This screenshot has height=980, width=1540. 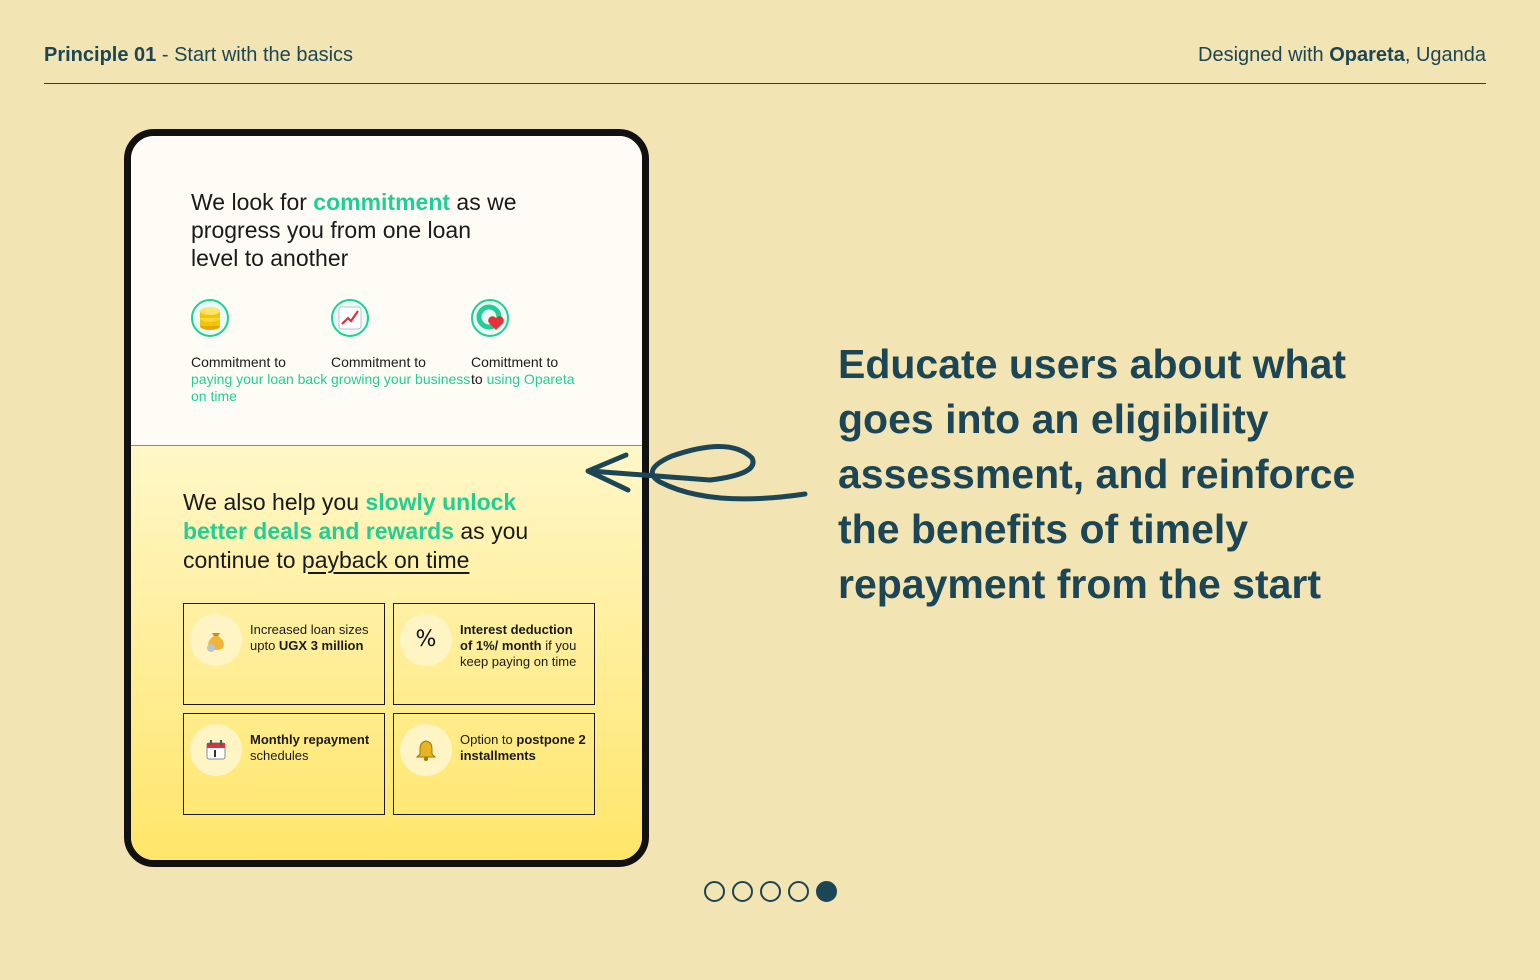 I want to click on headline2-pre: We also help you, so click(x=274, y=502).